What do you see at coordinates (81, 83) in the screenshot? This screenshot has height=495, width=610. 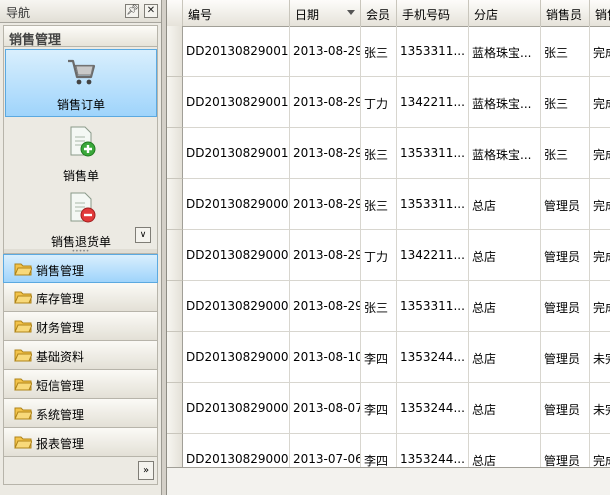 I see `nav-item-sales-order: 销售订单` at bounding box center [81, 83].